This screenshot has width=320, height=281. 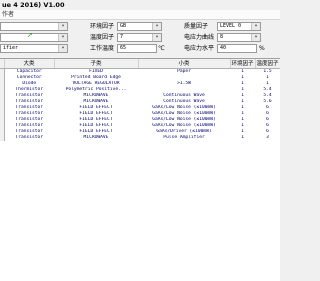 I want to click on temp-factor-combo: 7 ▾, so click(x=139, y=37).